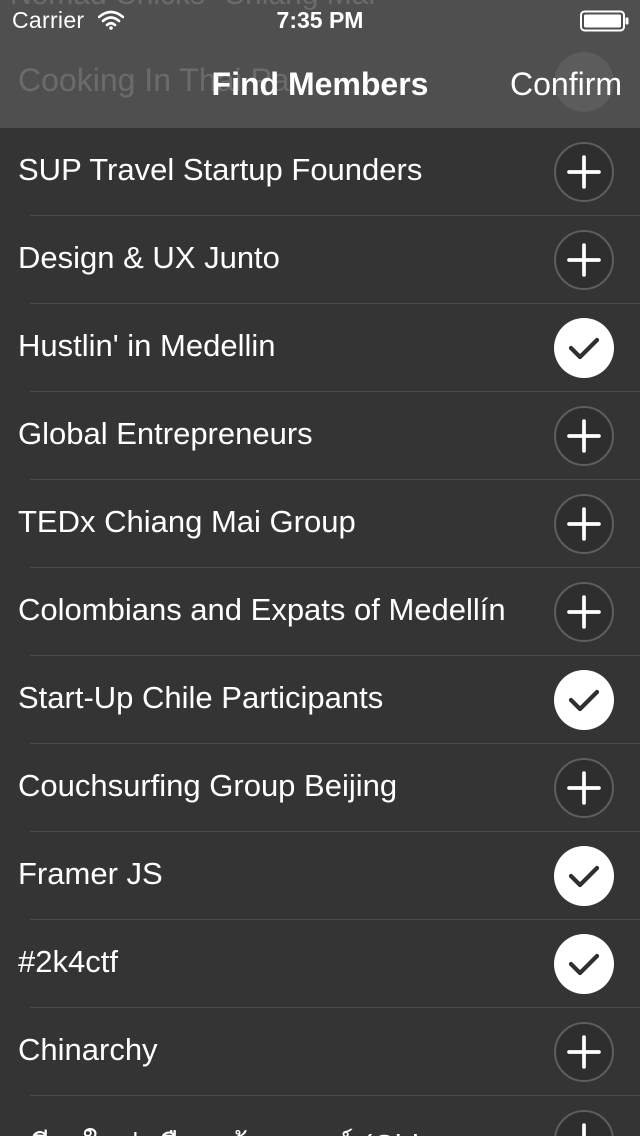 Image resolution: width=640 pixels, height=1136 pixels. What do you see at coordinates (220, 169) in the screenshot?
I see `group-name: SUP Travel Startup Founders` at bounding box center [220, 169].